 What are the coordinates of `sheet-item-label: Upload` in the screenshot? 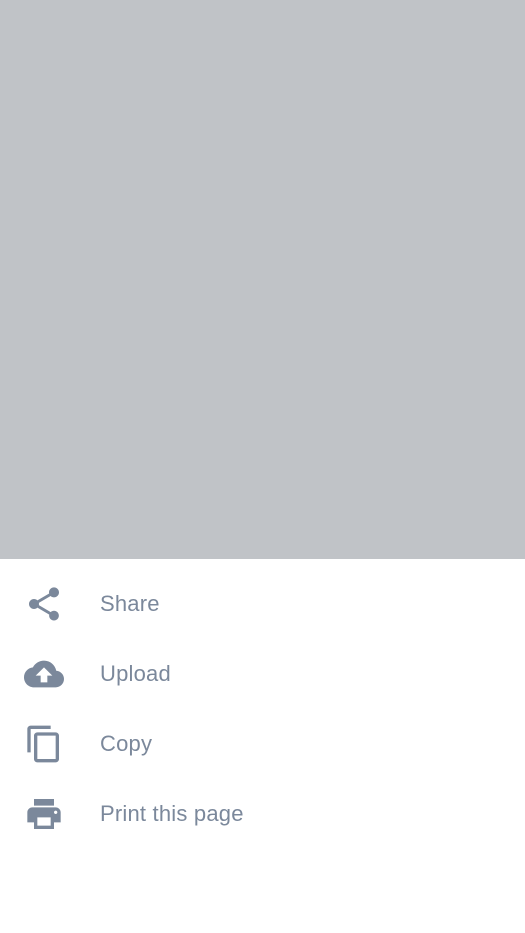 It's located at (135, 673).